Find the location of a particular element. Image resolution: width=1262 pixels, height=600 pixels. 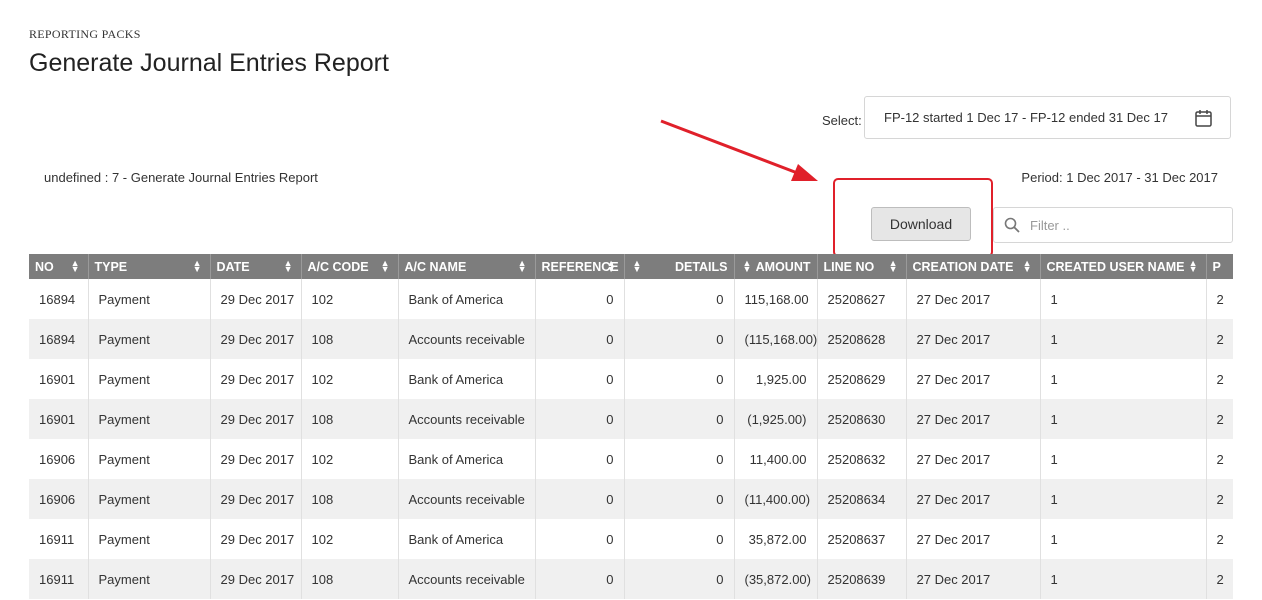

column-header-no: NO ▲ ▼ is located at coordinates (59, 266).